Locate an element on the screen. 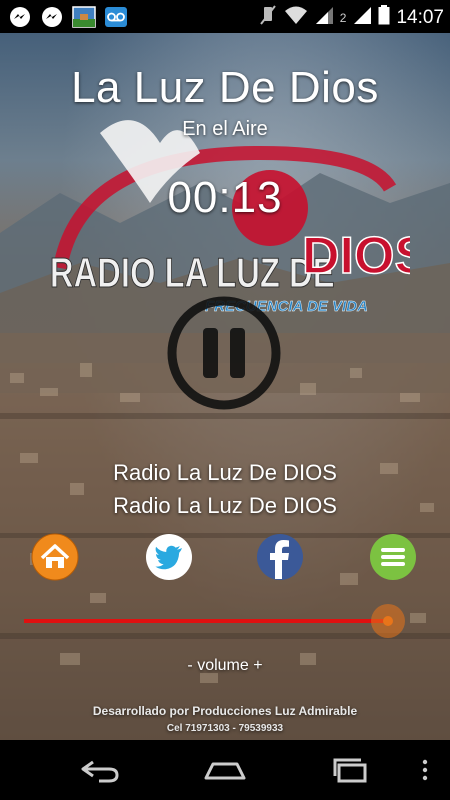 Image resolution: width=450 pixels, height=800 pixels. station-name-primary: Radio La Luz De DIOS is located at coordinates (225, 472).